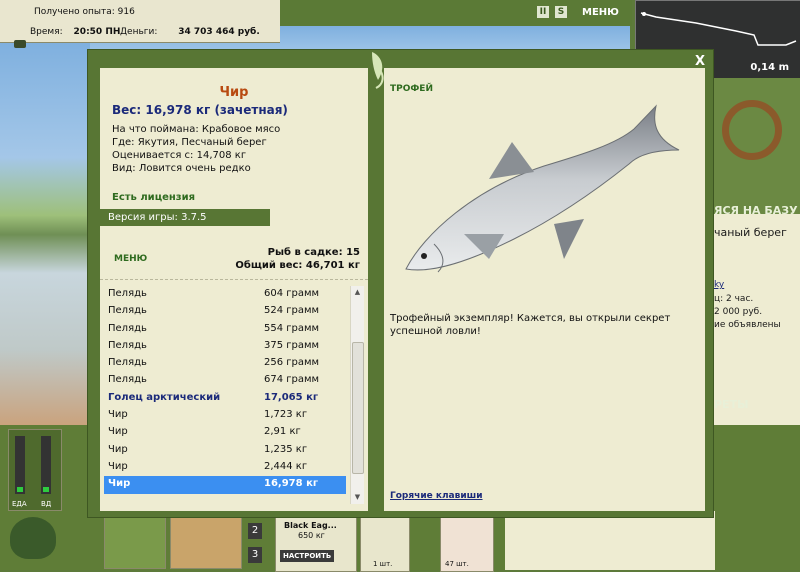 The height and width of the screenshot is (572, 800). What do you see at coordinates (600, 12) in the screenshot?
I see `main-menu-button: МЕНЮ` at bounding box center [600, 12].